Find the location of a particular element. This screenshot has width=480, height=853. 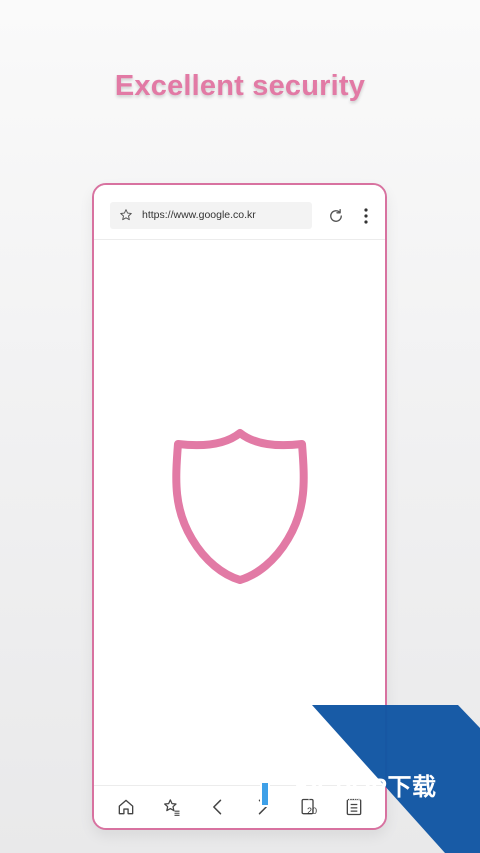

url-field: https://www.google.co.kr is located at coordinates (211, 215).